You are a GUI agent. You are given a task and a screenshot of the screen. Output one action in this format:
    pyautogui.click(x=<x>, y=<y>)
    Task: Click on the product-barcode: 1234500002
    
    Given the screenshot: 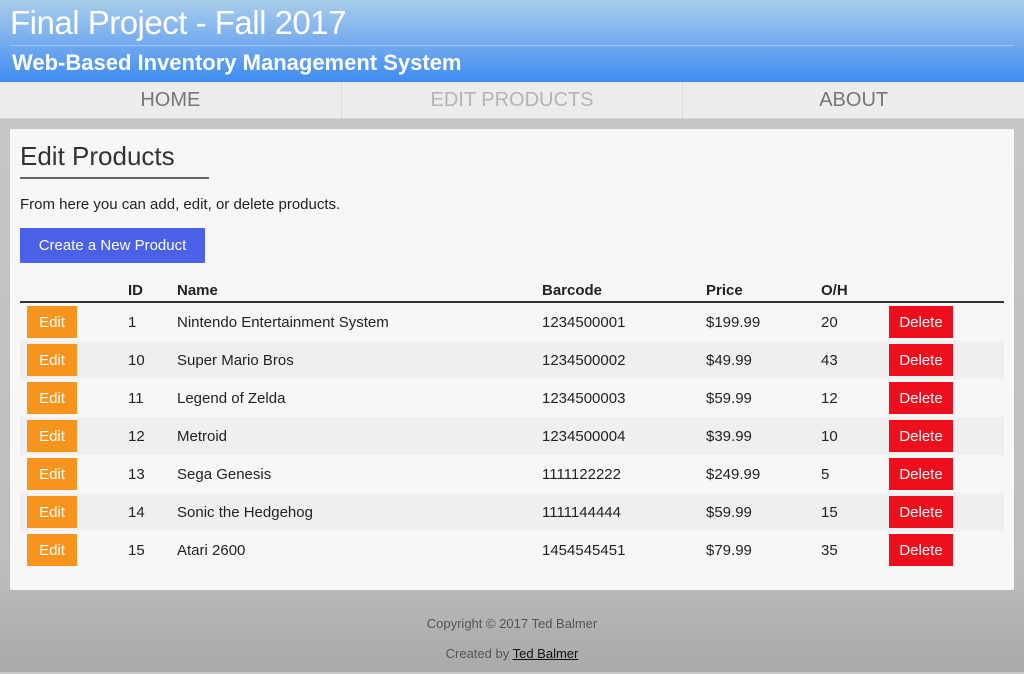 What is the action you would take?
    pyautogui.click(x=624, y=360)
    